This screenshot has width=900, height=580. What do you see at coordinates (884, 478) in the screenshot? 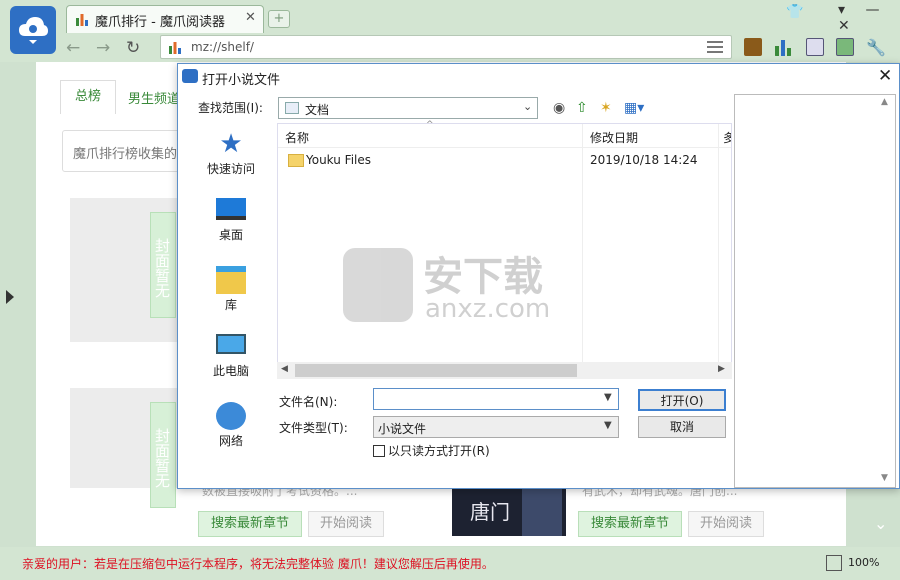
I see `scroll-down-icon: ▼` at bounding box center [884, 478].